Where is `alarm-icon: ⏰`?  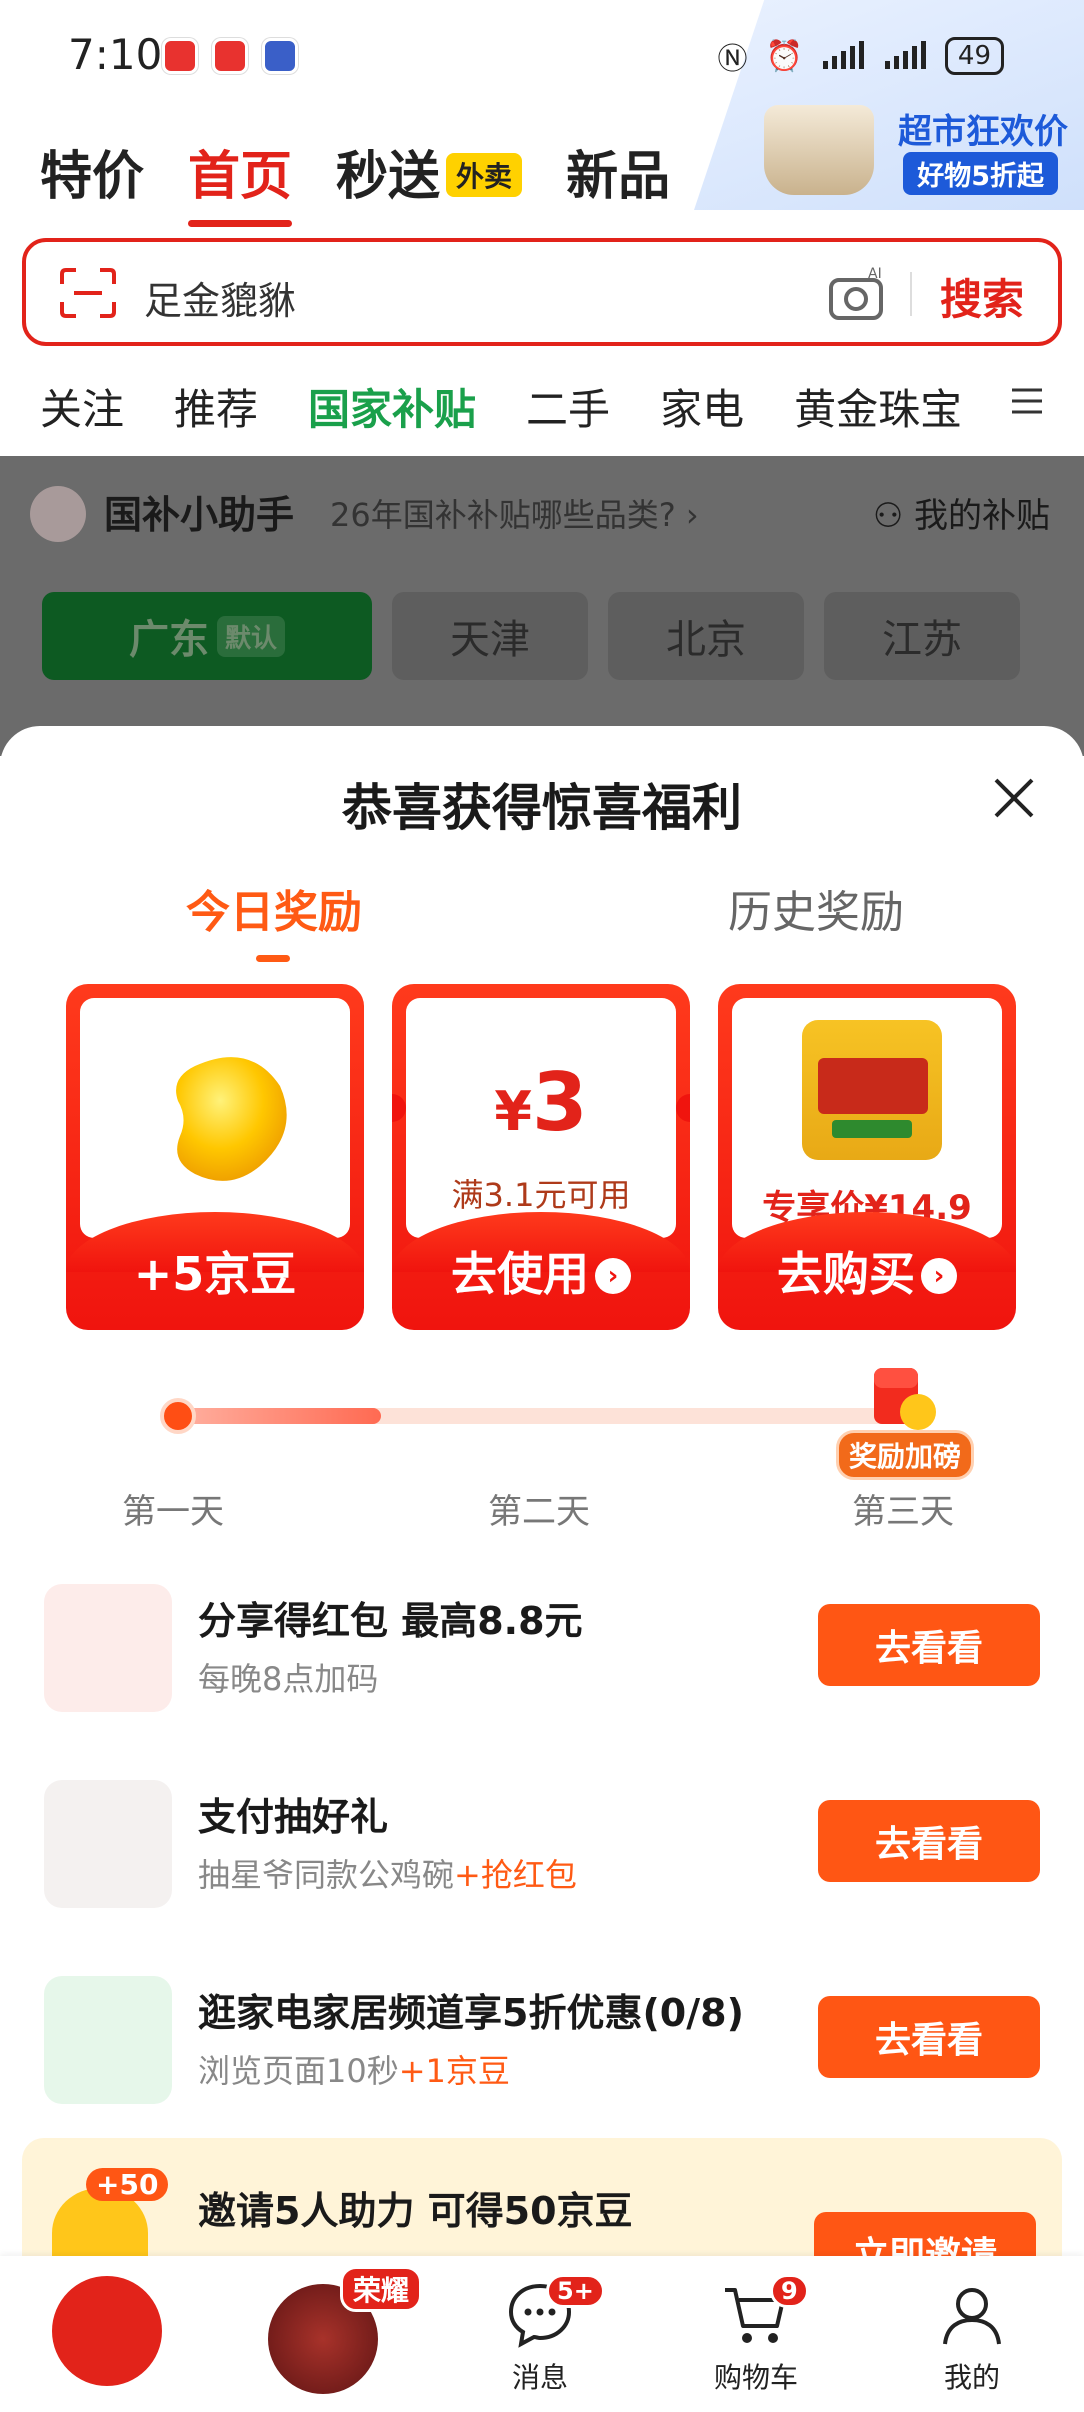
alarm-icon: ⏰ is located at coordinates (784, 56).